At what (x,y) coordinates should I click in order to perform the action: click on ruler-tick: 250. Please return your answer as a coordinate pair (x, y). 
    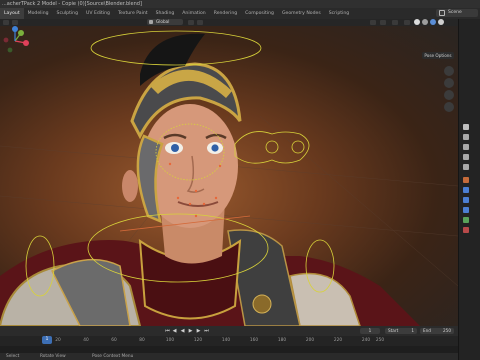
    Looking at the image, I should click on (380, 340).